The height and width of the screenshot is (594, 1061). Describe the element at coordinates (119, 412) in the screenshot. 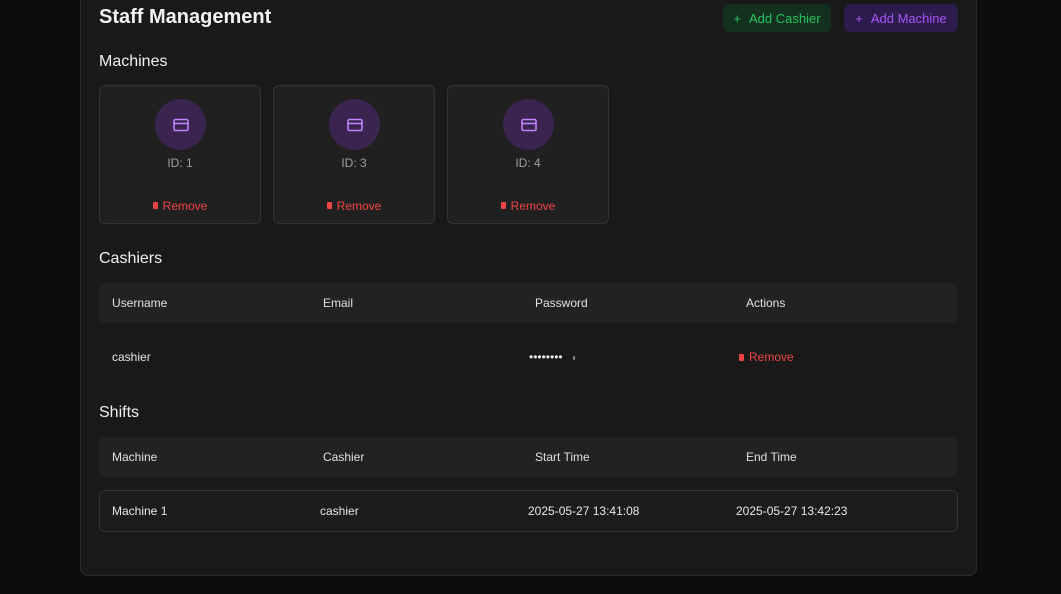

I see `shifts-section-title: Shifts` at that location.